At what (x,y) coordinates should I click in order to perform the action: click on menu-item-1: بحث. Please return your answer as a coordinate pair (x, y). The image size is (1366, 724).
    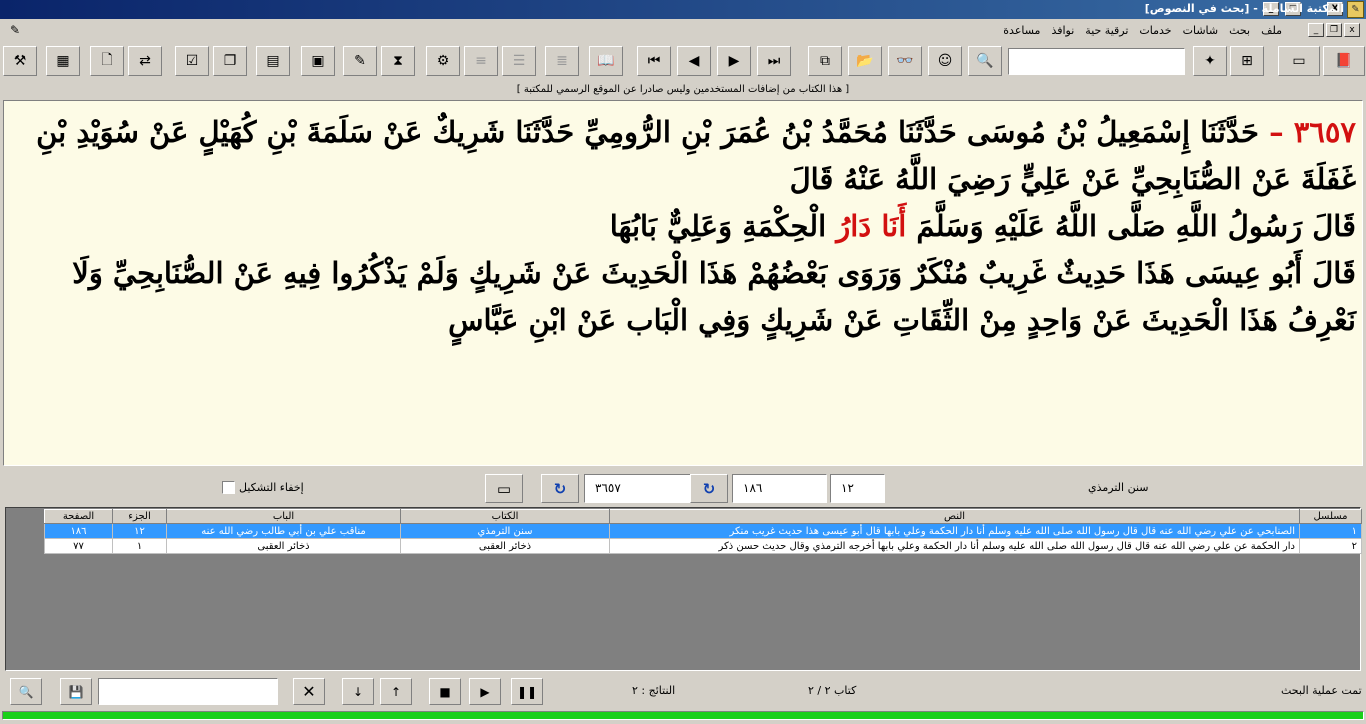
    Looking at the image, I should click on (1239, 30).